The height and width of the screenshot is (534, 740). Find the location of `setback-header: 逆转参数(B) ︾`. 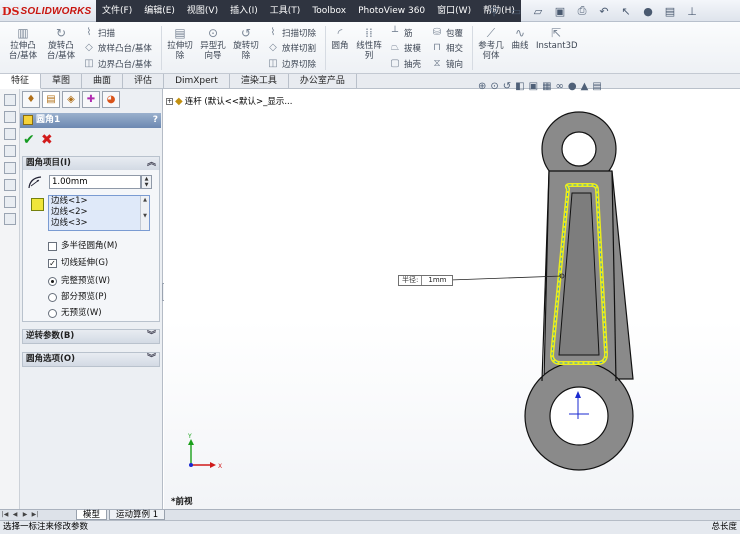

setback-header: 逆转参数(B) ︾ is located at coordinates (91, 336).